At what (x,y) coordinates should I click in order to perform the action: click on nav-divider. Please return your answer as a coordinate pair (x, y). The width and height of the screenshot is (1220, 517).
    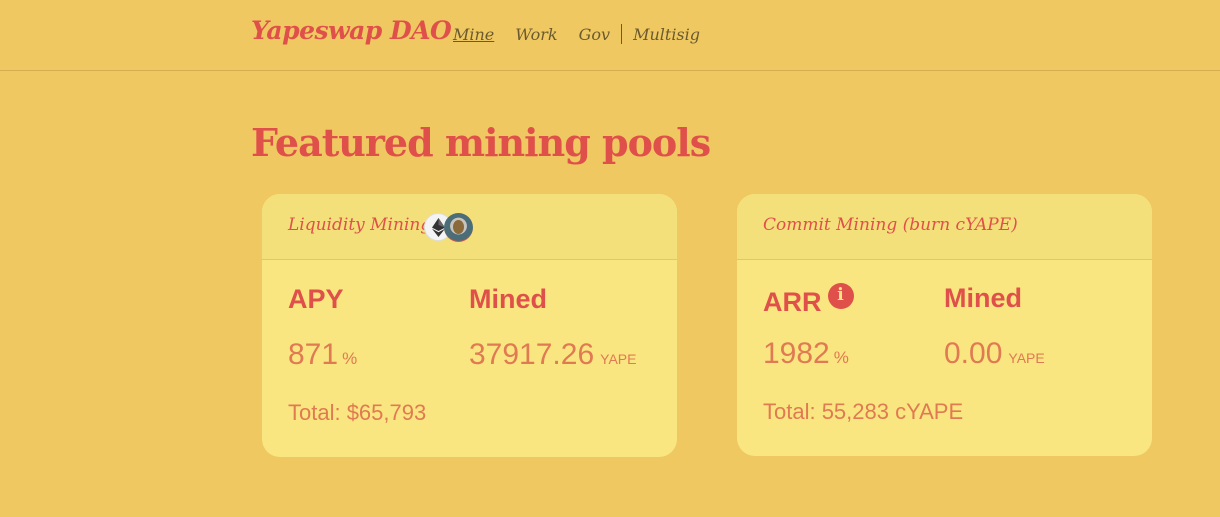
    Looking at the image, I should click on (622, 34).